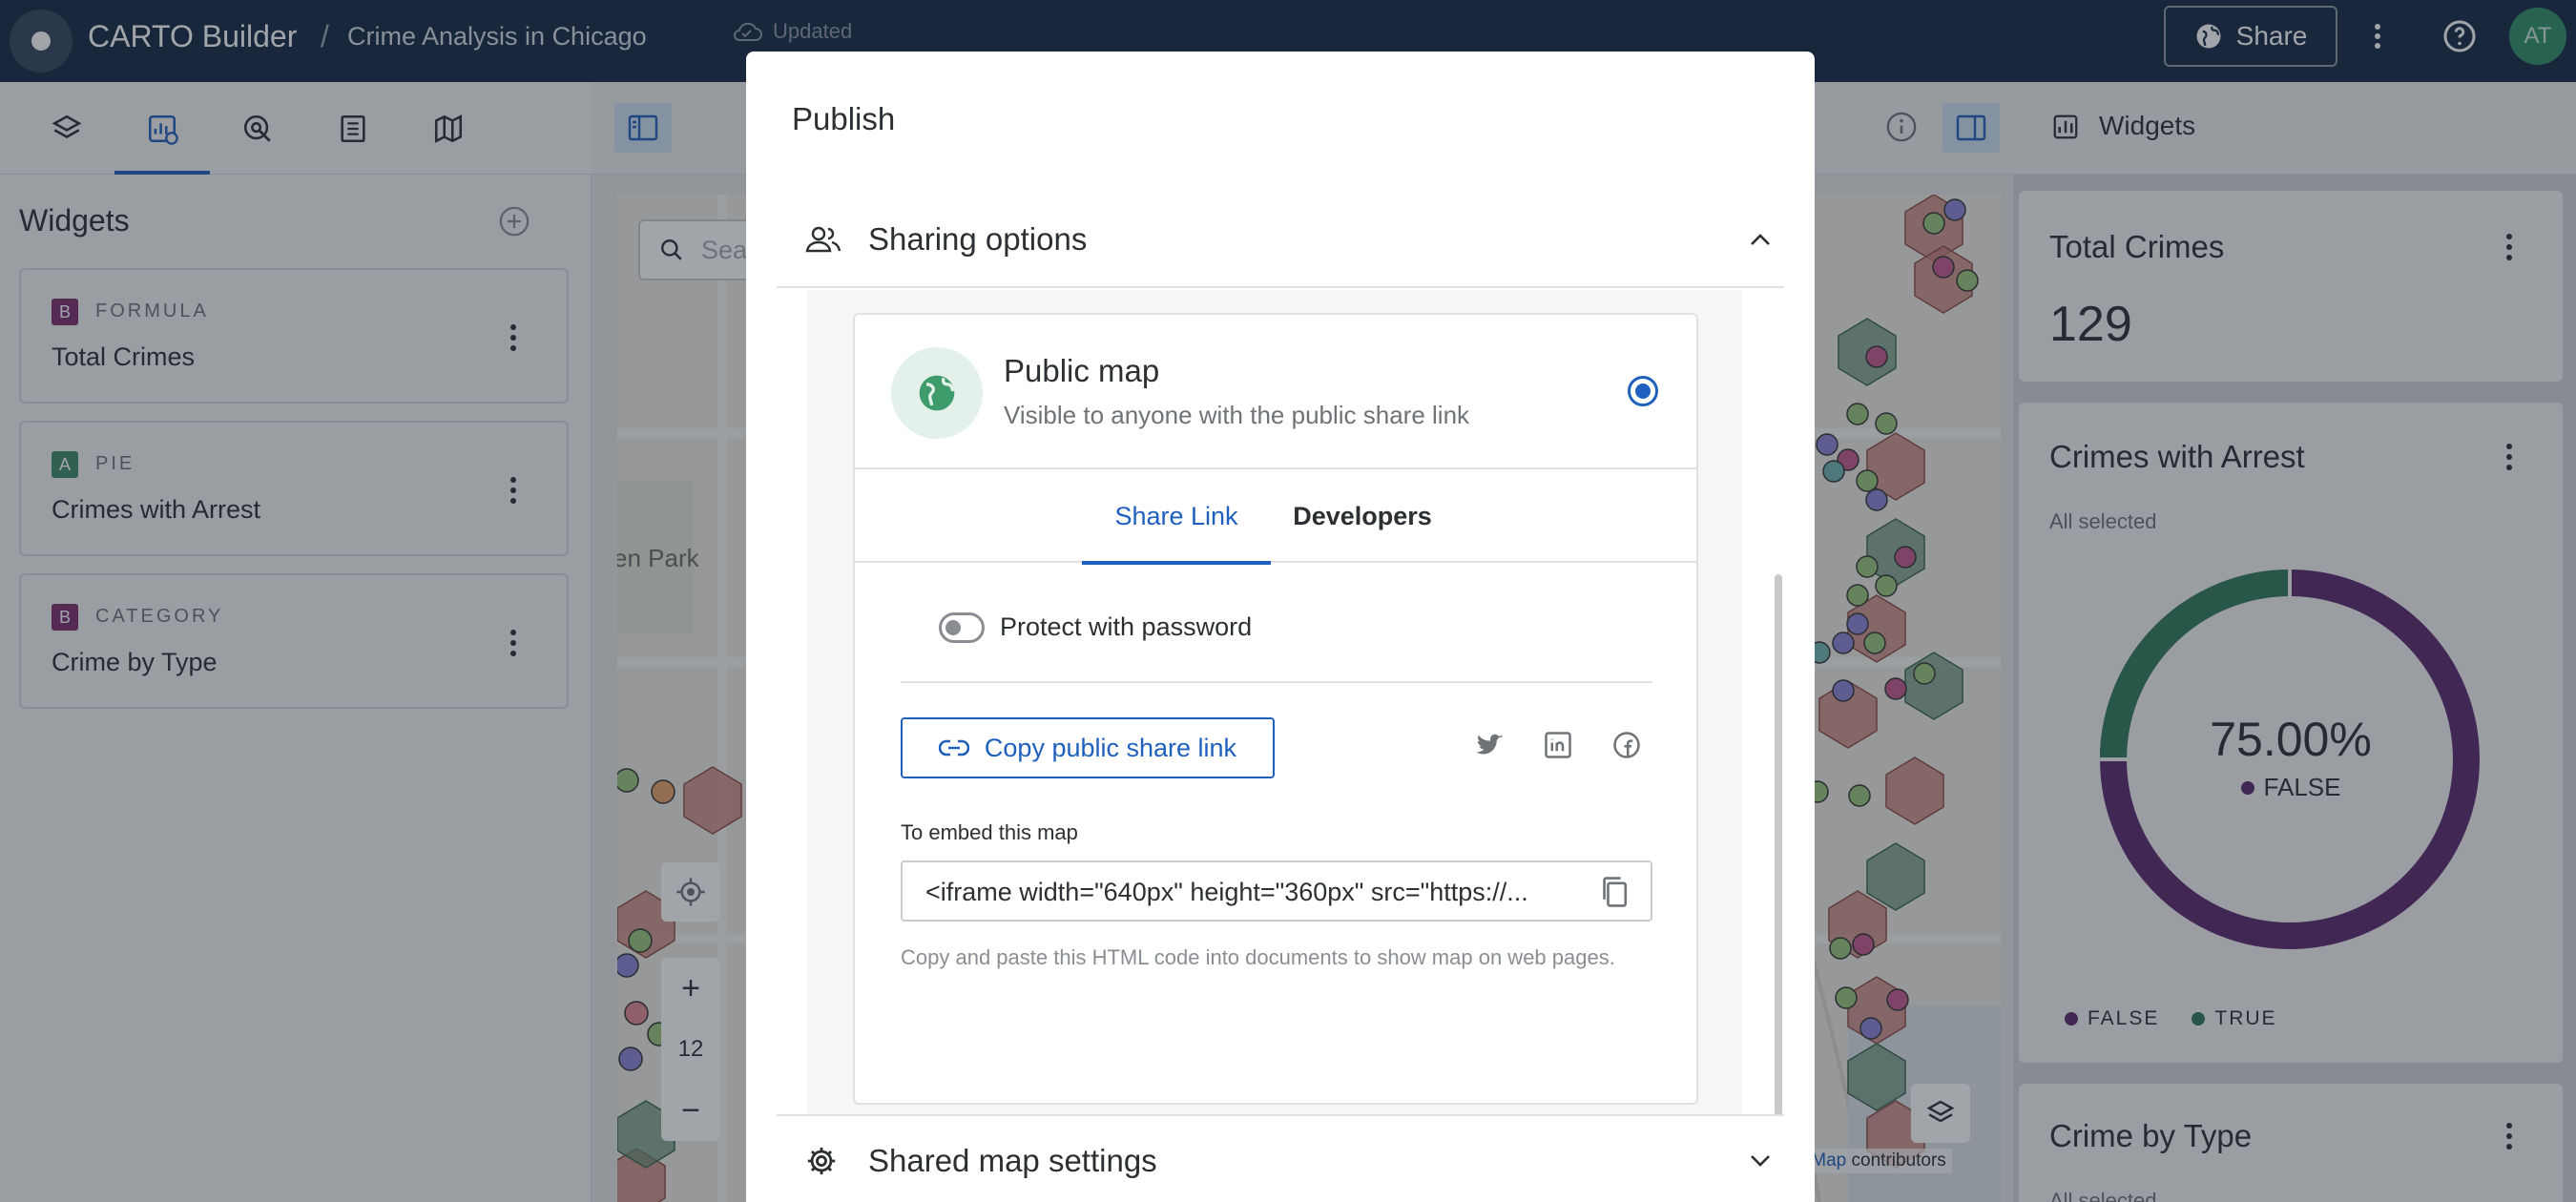 The width and height of the screenshot is (2576, 1202). Describe the element at coordinates (953, 747) in the screenshot. I see `link-icon` at that location.